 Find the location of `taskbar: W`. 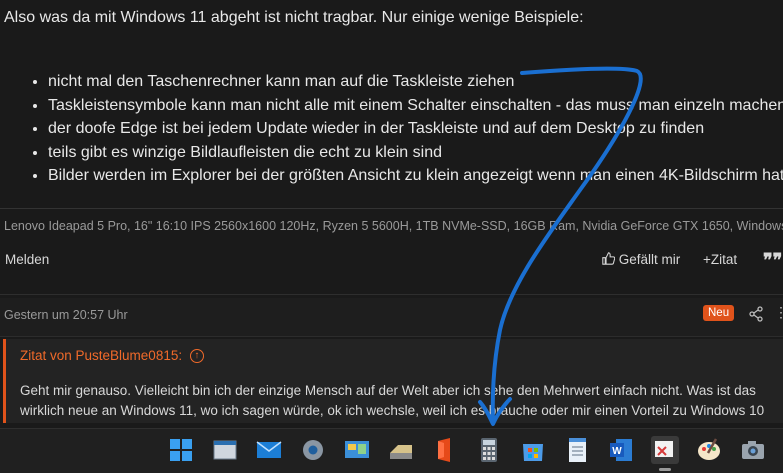

taskbar: W is located at coordinates (391, 450).